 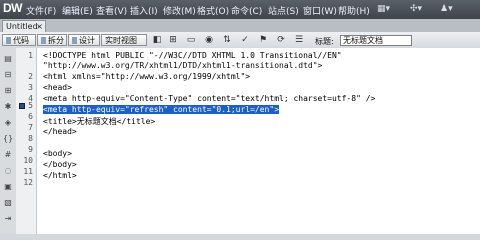 I want to click on indent-icon: ⇥, so click(x=8, y=219).